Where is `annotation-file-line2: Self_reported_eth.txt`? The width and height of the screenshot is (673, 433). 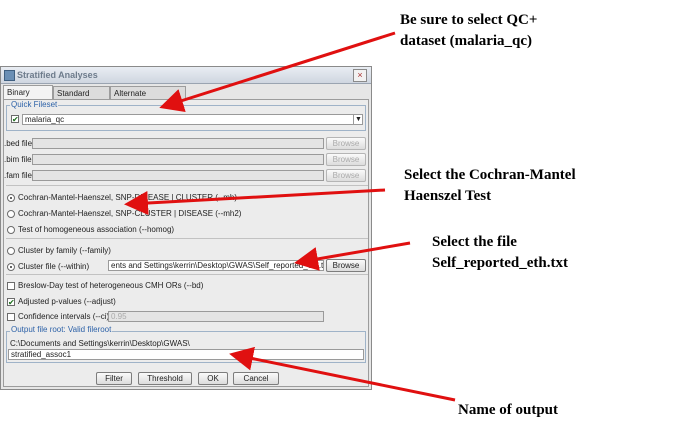
annotation-file-line2: Self_reported_eth.txt is located at coordinates (500, 263).